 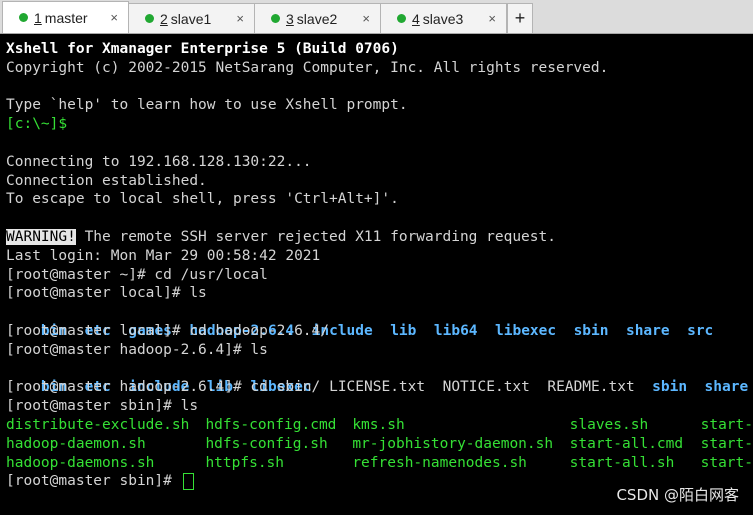 I want to click on tab-label: master, so click(x=66, y=17).